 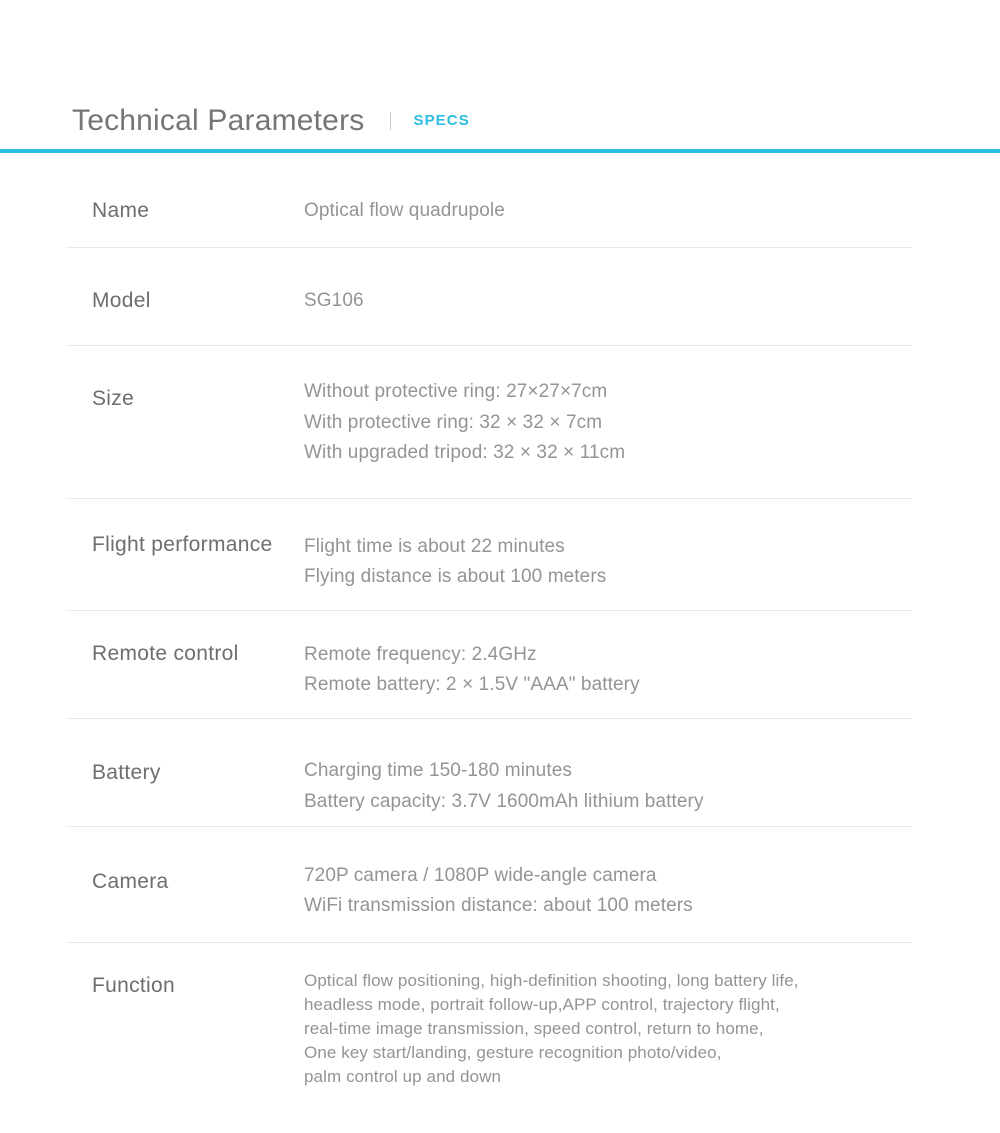 I want to click on spec-label: Battery, so click(x=126, y=772).